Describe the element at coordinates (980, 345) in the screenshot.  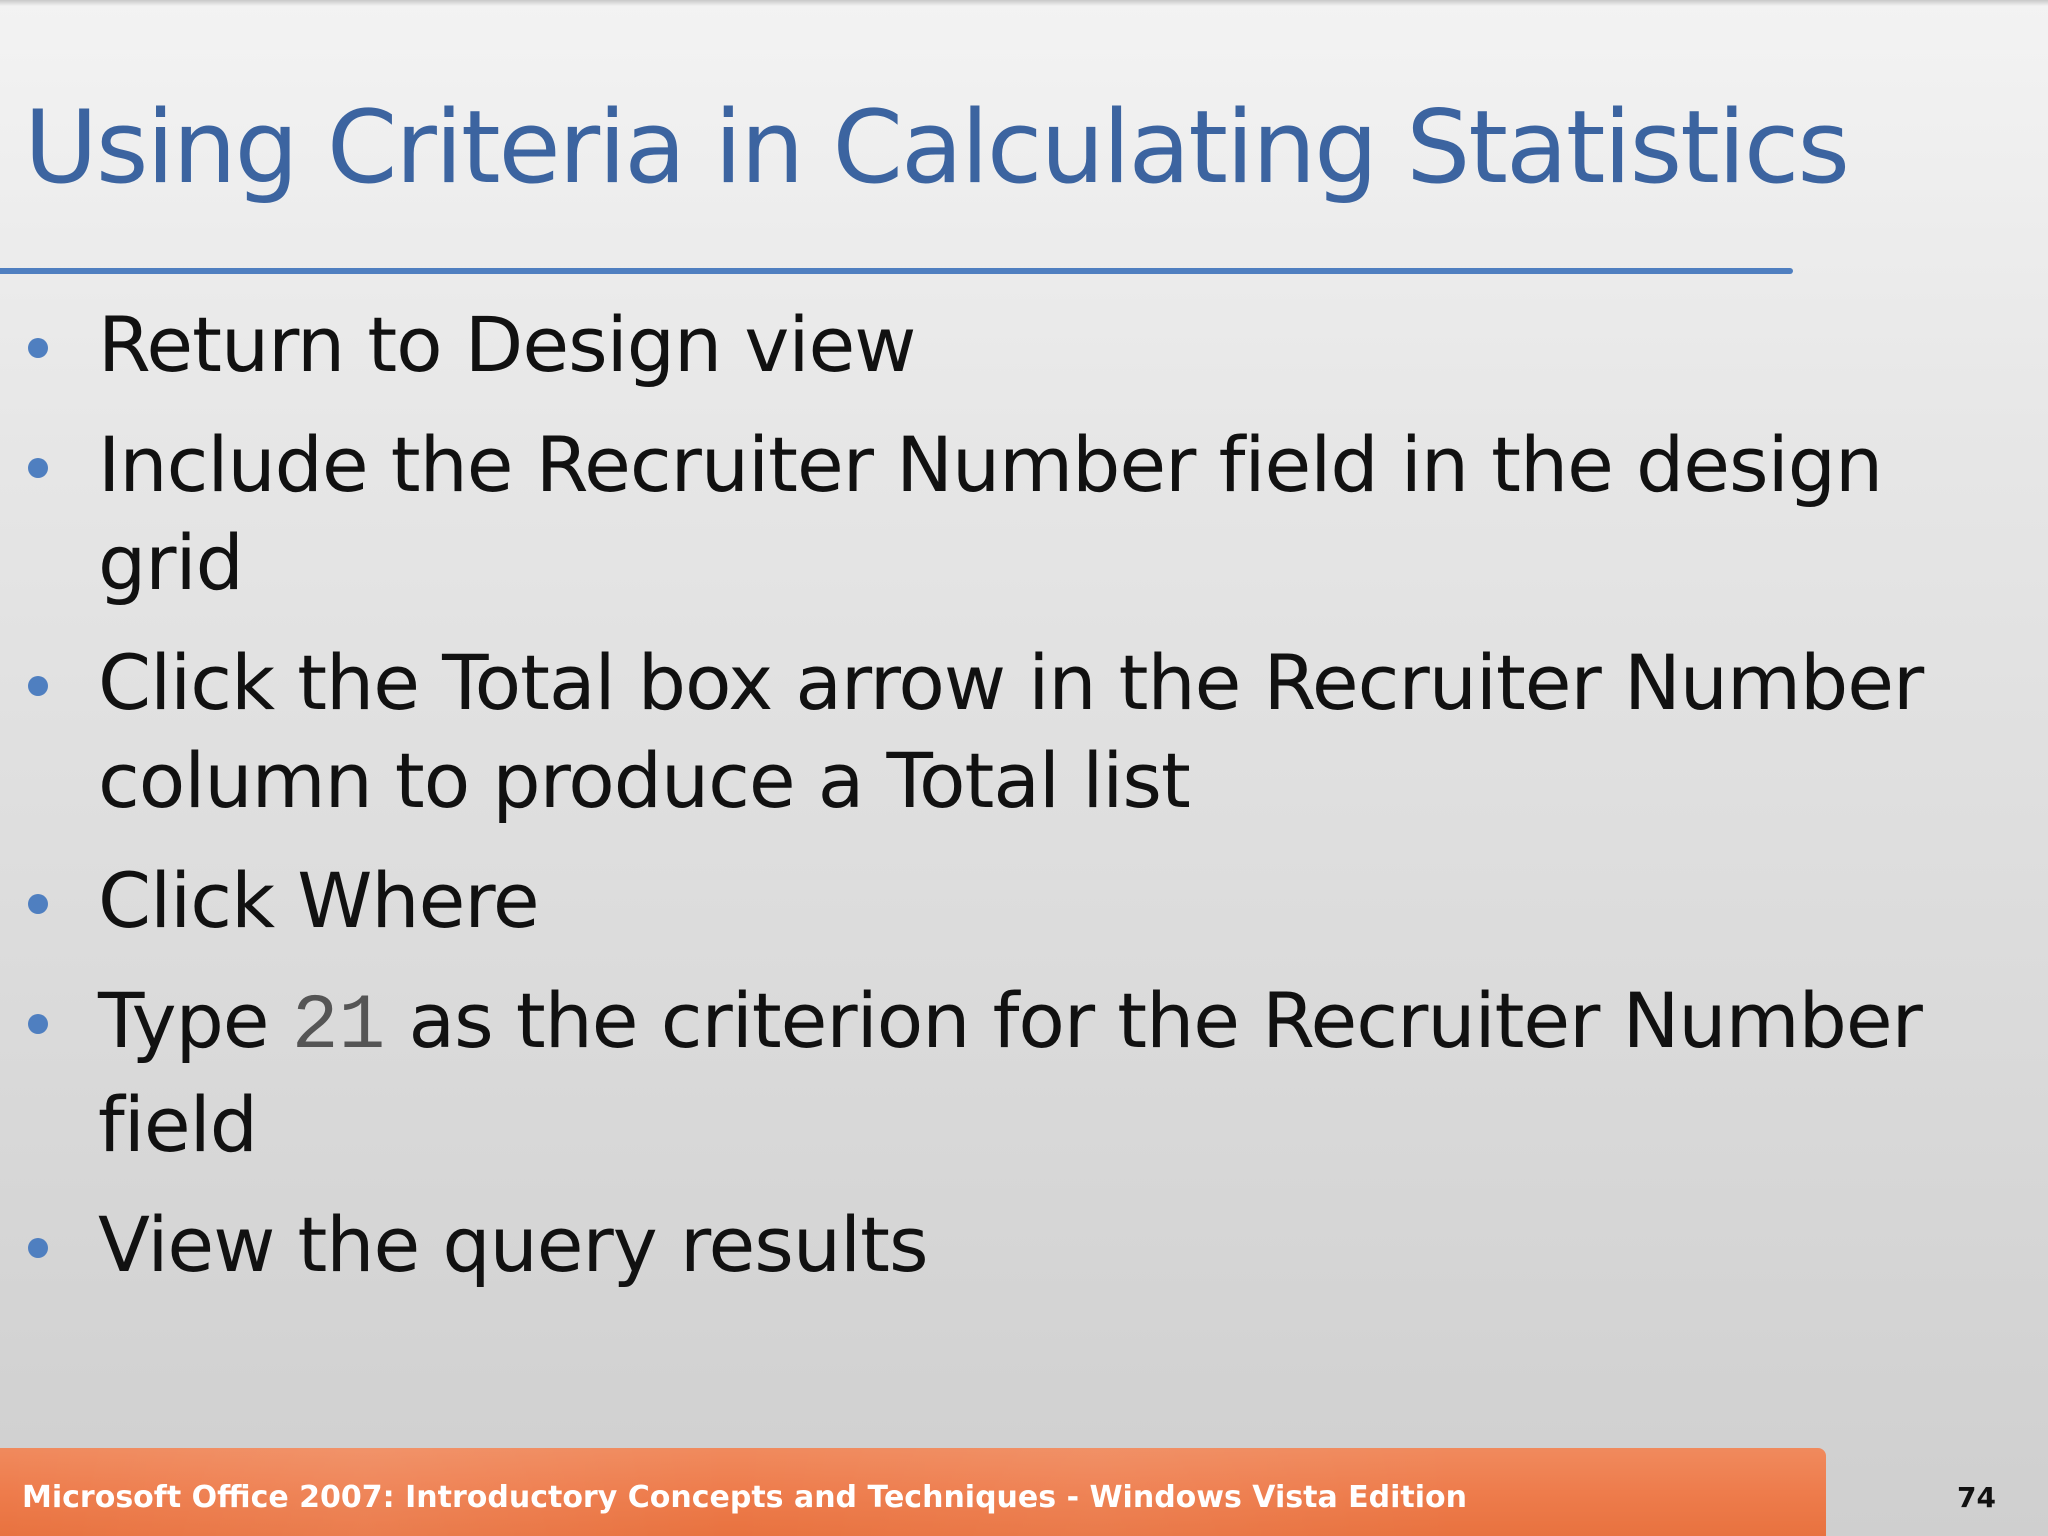
I see `bullet-item: Return to Design view` at that location.